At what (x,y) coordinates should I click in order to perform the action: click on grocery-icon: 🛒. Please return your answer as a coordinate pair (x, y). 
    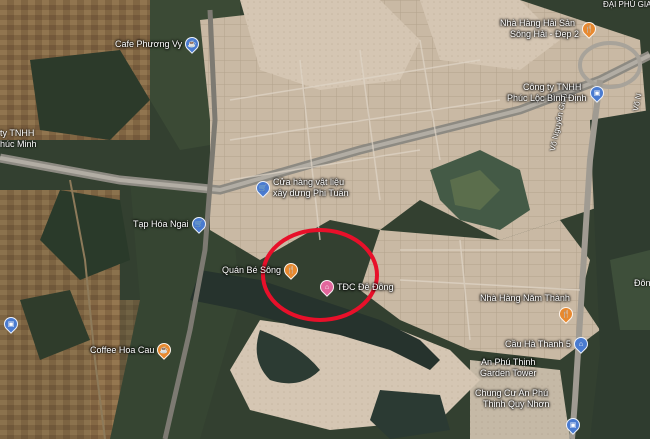
    Looking at the image, I should click on (198, 224).